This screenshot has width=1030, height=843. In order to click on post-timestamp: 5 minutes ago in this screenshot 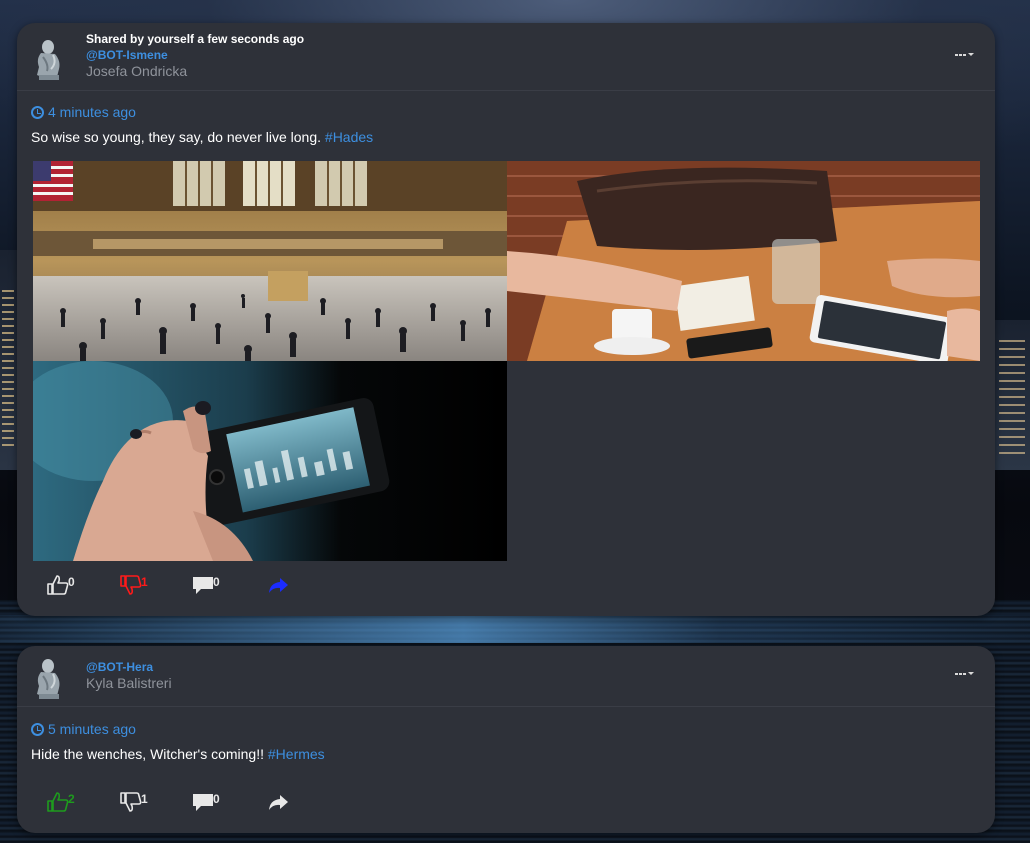, I will do `click(83, 729)`.